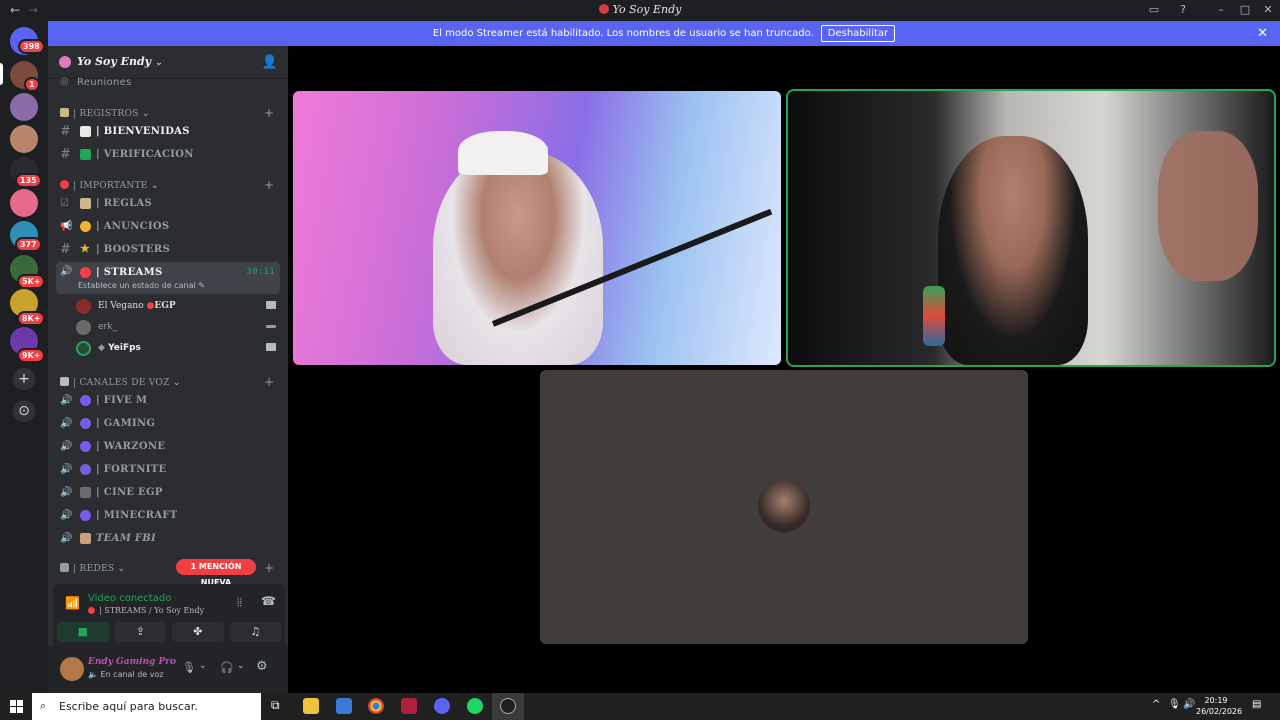 The image size is (1280, 720). Describe the element at coordinates (132, 662) in the screenshot. I see `user-name: Endy Gaming Pro` at that location.